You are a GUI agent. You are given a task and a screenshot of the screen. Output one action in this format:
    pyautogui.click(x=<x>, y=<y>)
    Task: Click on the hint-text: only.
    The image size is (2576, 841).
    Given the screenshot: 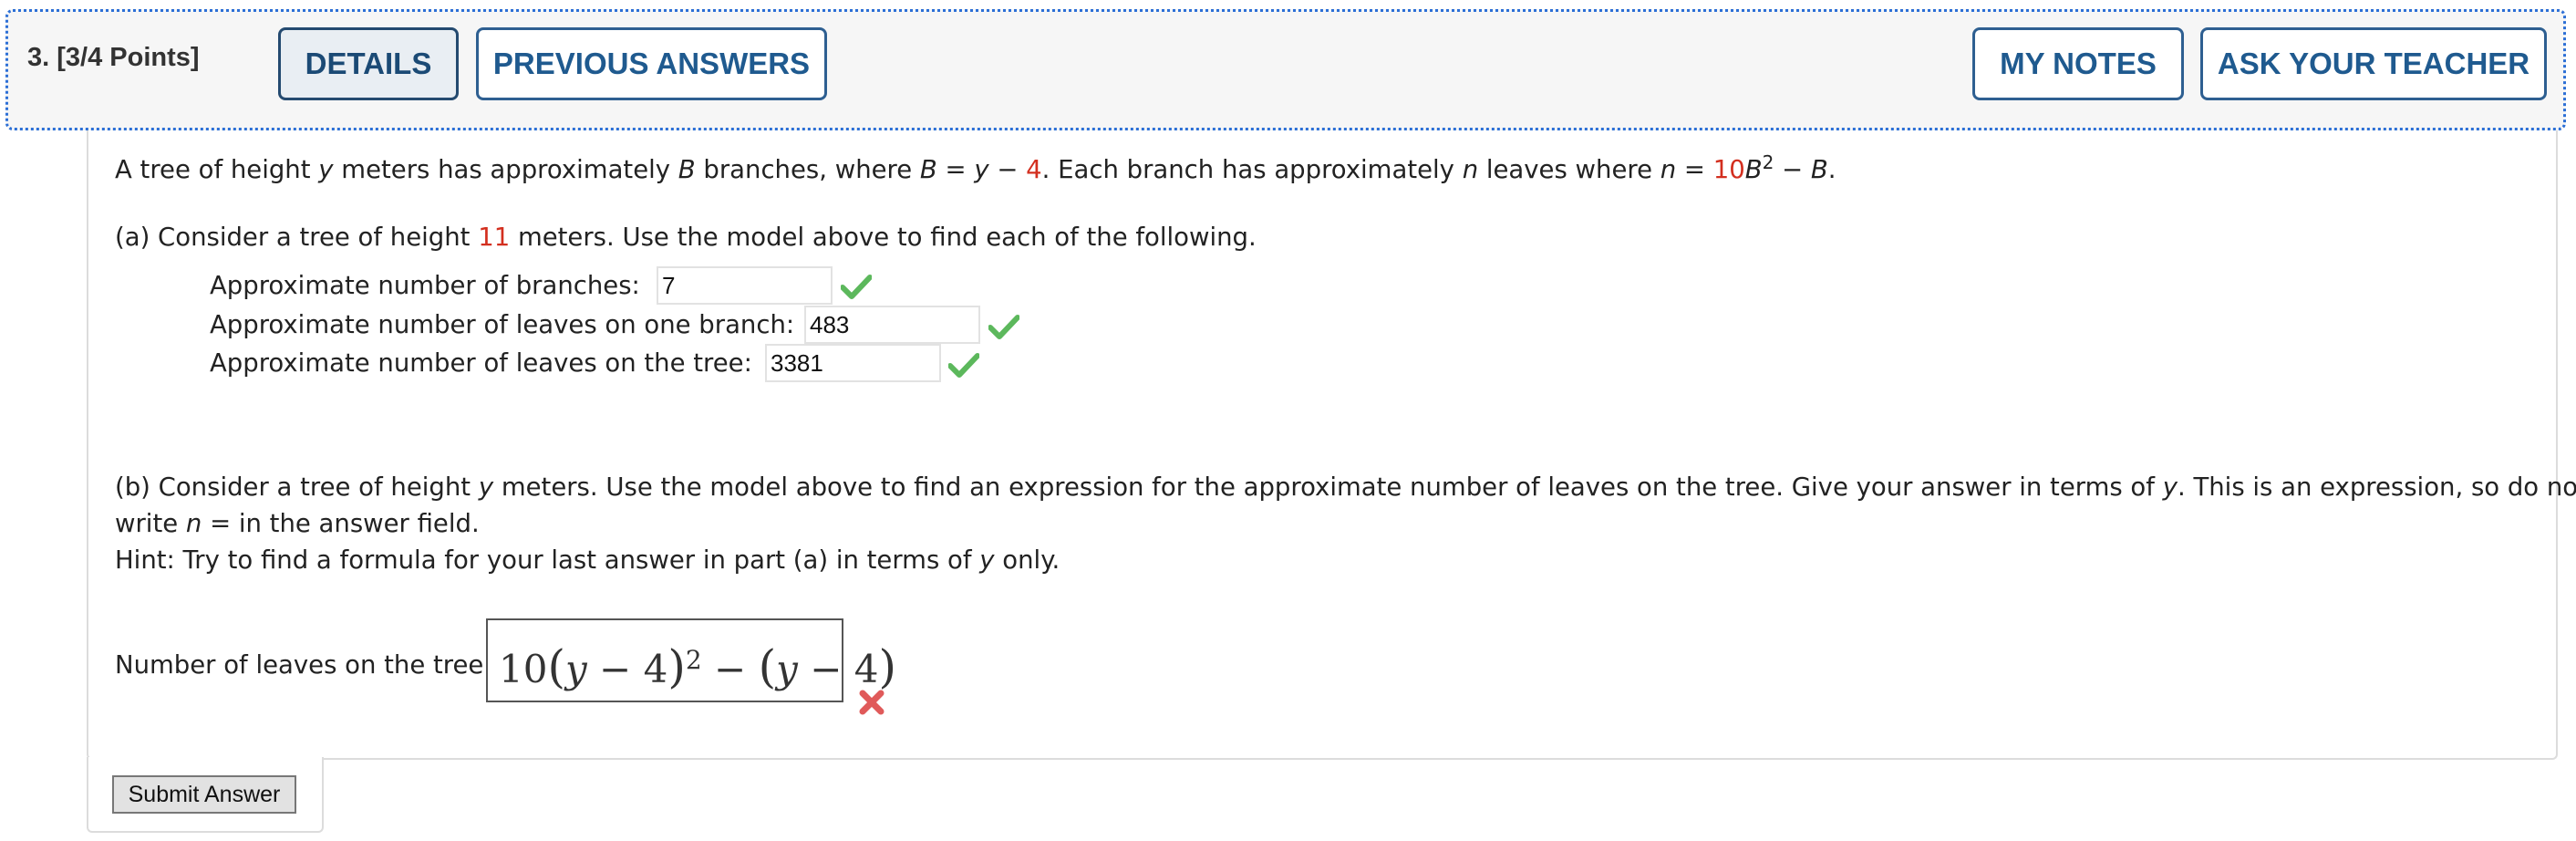 What is the action you would take?
    pyautogui.click(x=1027, y=560)
    